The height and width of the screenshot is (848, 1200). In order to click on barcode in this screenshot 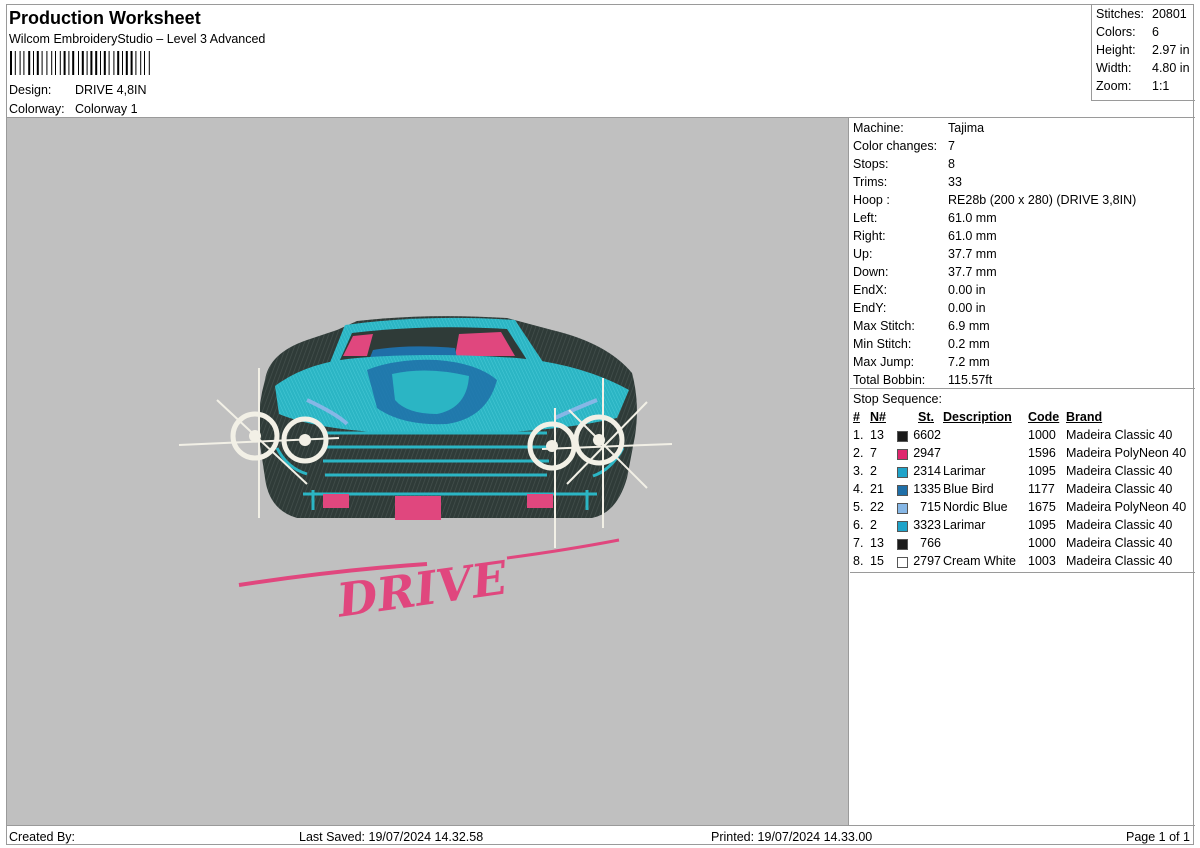, I will do `click(80, 63)`.